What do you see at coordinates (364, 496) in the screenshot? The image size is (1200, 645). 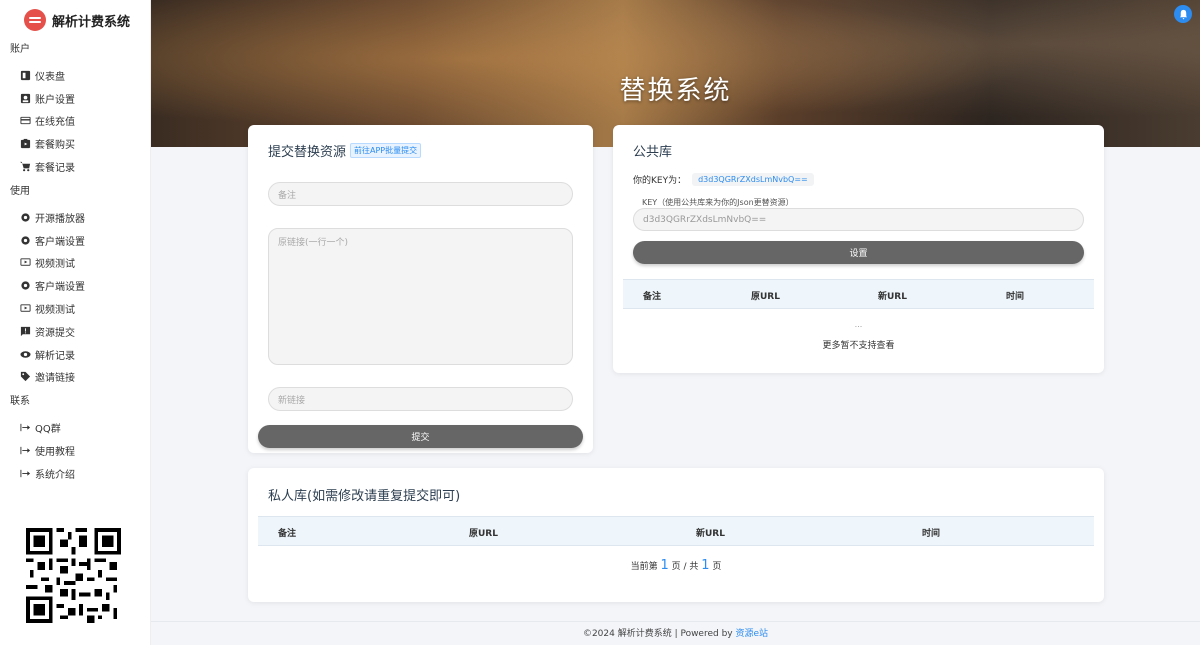 I see `private-title: 私人库(如需修改请重复提交即可)` at bounding box center [364, 496].